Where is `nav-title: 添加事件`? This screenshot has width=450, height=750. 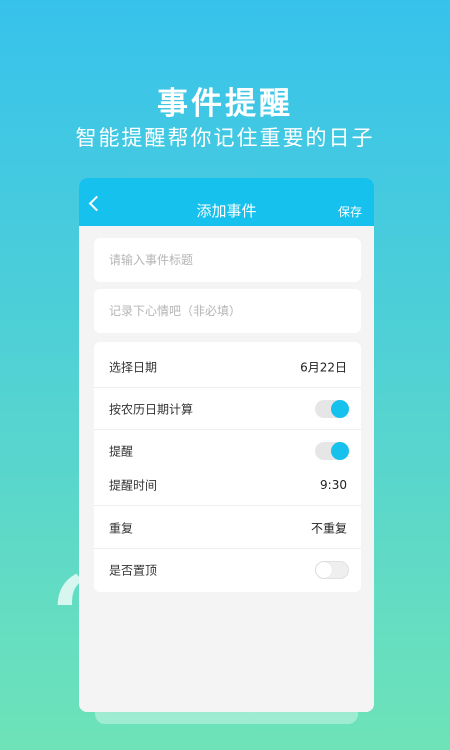 nav-title: 添加事件 is located at coordinates (226, 211).